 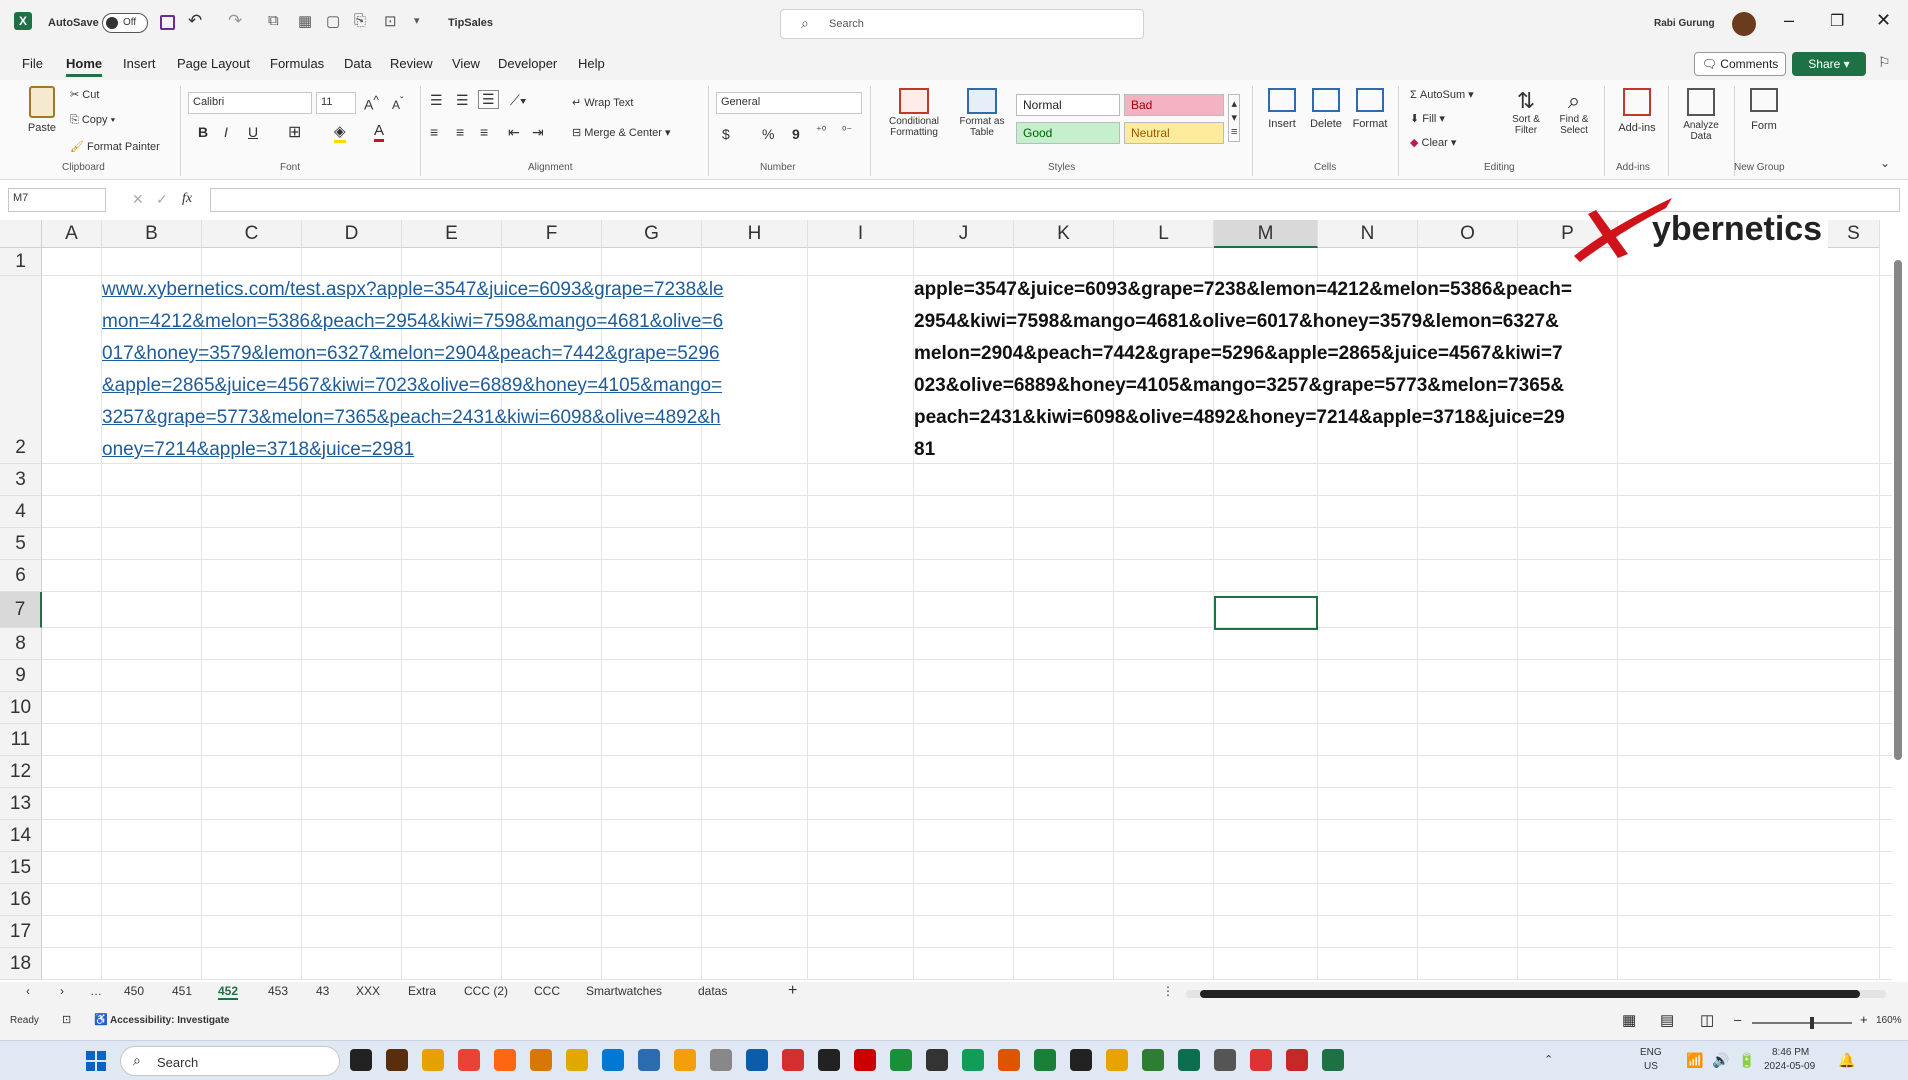 What do you see at coordinates (602, 102) in the screenshot?
I see `wrap-text-button: ↵ Wrap Text` at bounding box center [602, 102].